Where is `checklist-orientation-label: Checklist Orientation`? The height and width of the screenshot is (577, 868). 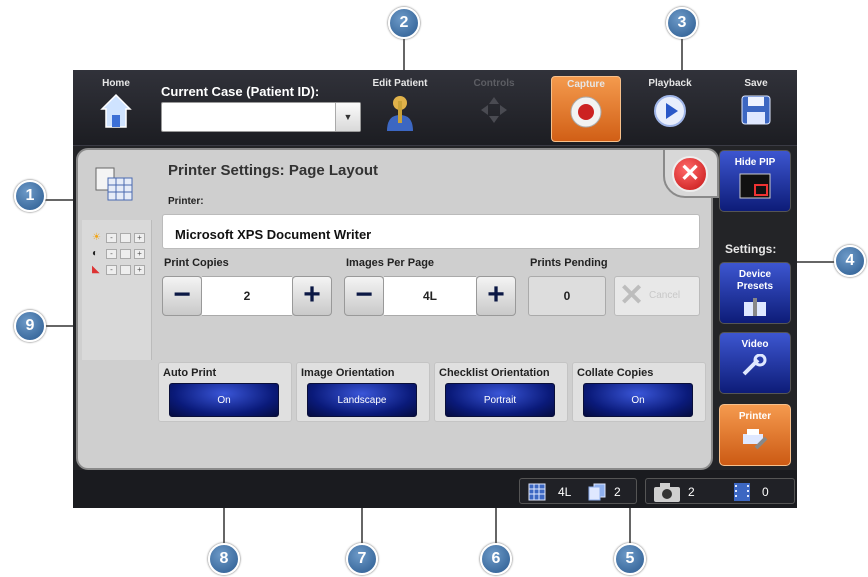
checklist-orientation-label: Checklist Orientation is located at coordinates (494, 373).